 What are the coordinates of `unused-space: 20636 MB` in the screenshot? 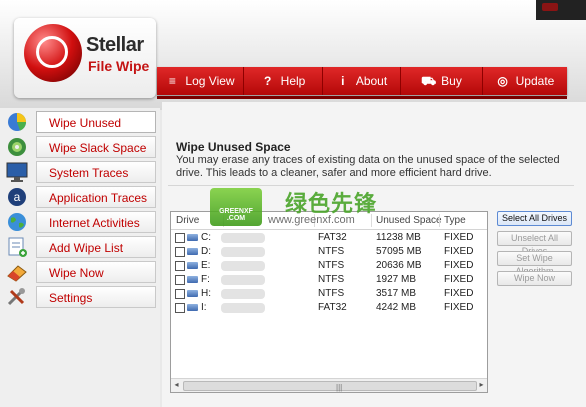 It's located at (399, 265).